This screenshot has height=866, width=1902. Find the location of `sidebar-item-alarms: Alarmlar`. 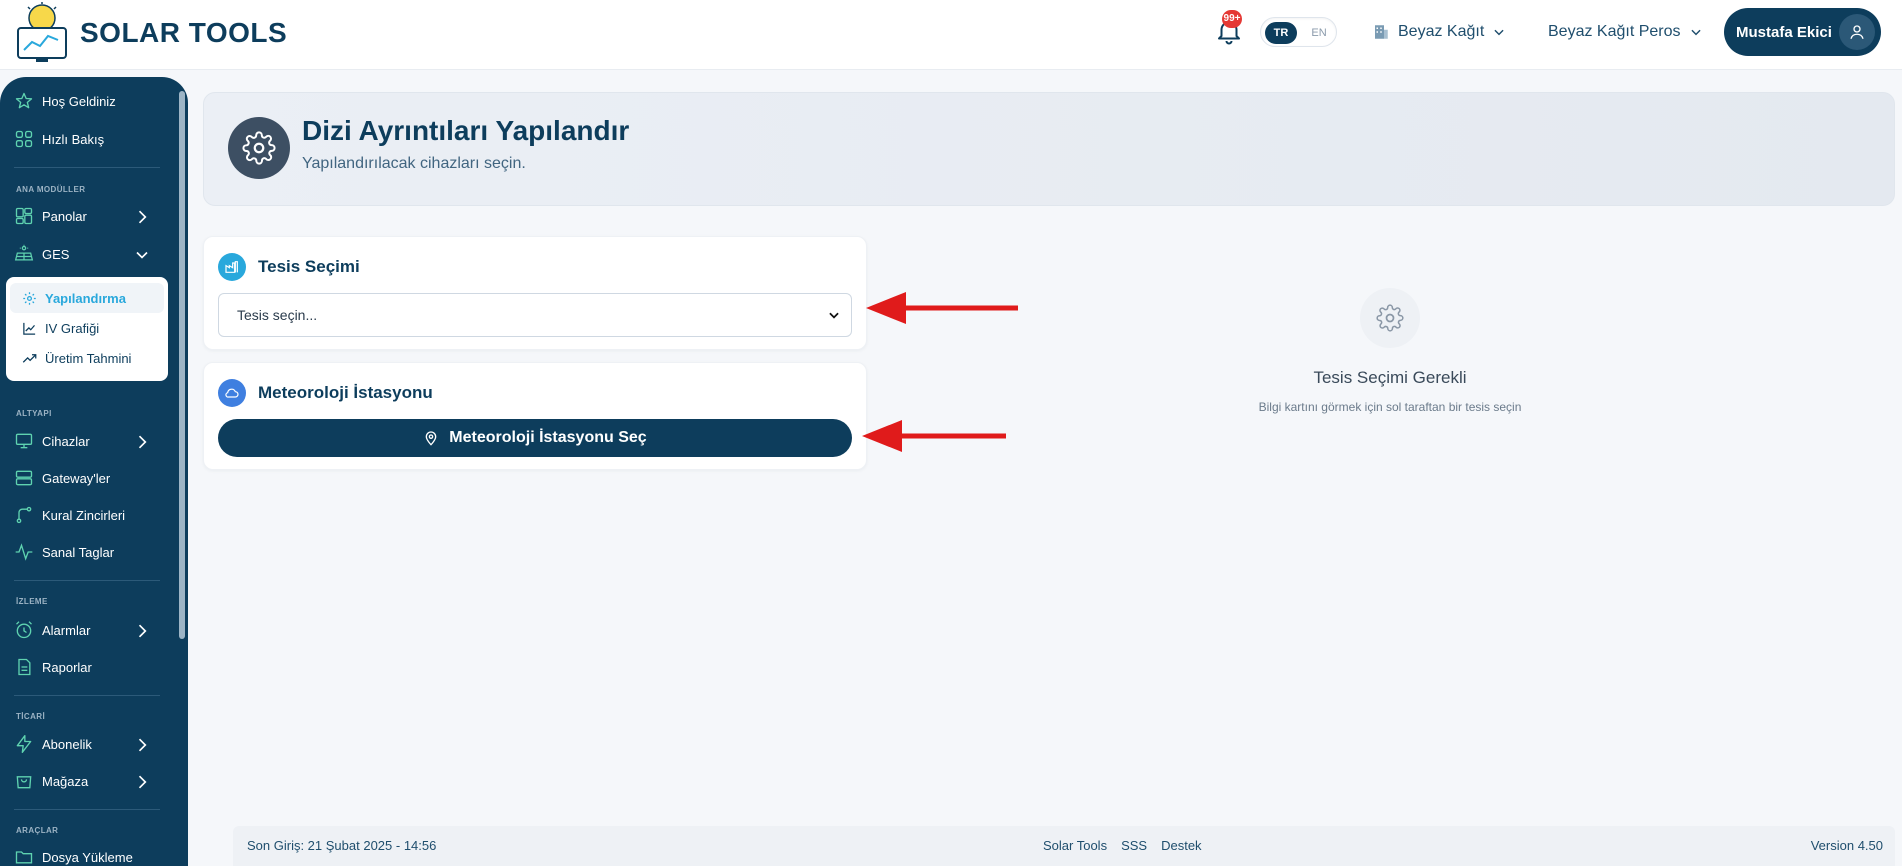

sidebar-item-alarms: Alarmlar is located at coordinates (89, 630).